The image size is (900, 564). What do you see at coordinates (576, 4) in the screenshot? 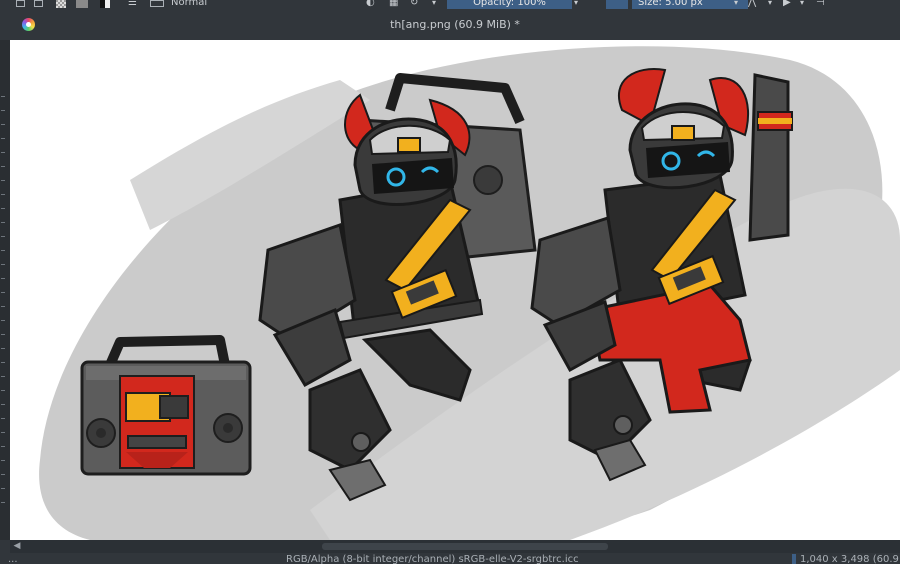
I see `opacity-stepper-icon: ▾` at bounding box center [576, 4].